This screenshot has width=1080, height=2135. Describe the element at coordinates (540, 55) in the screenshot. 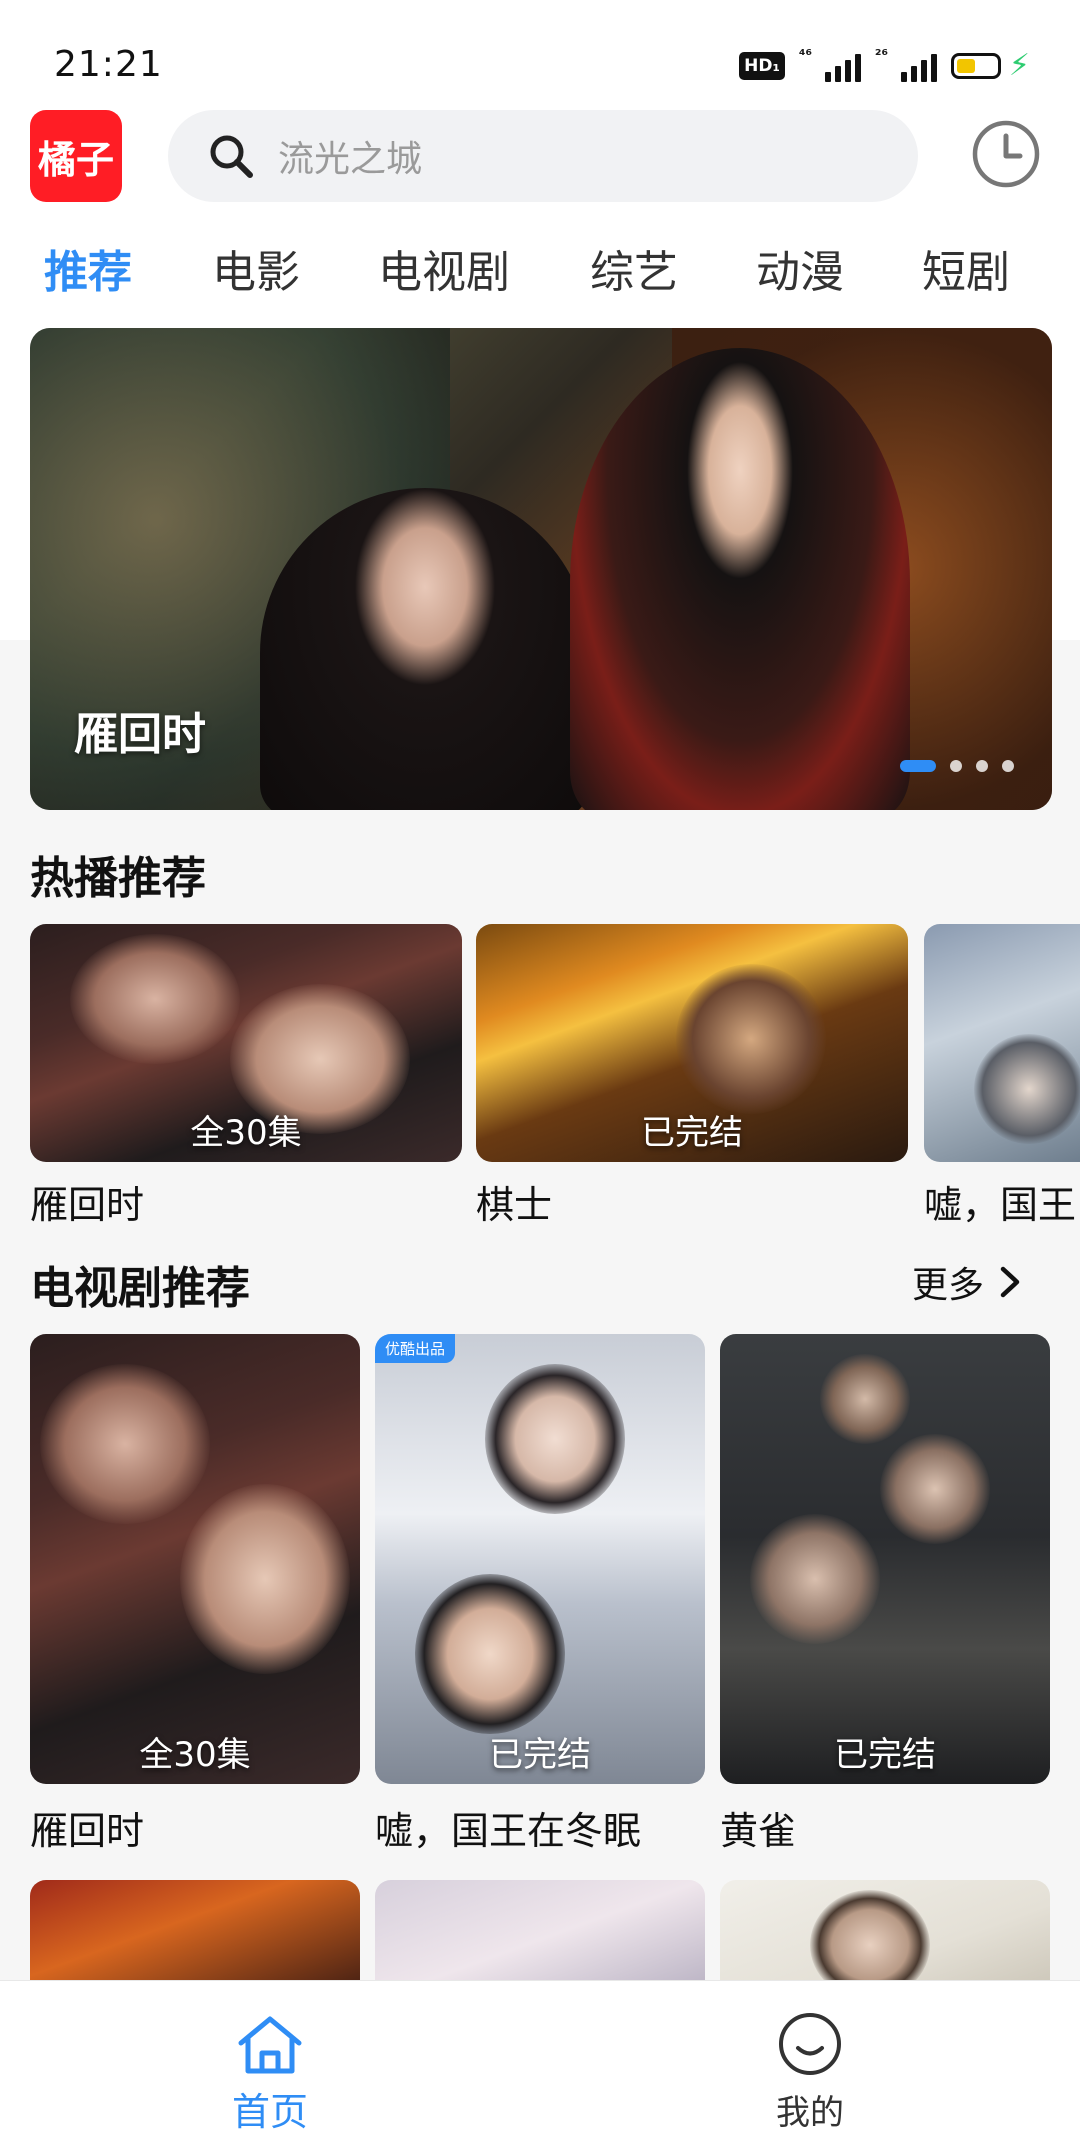

I see `status-bar: 21:21 HD₁ ⁴⁶ ²⁶ ⚡` at that location.